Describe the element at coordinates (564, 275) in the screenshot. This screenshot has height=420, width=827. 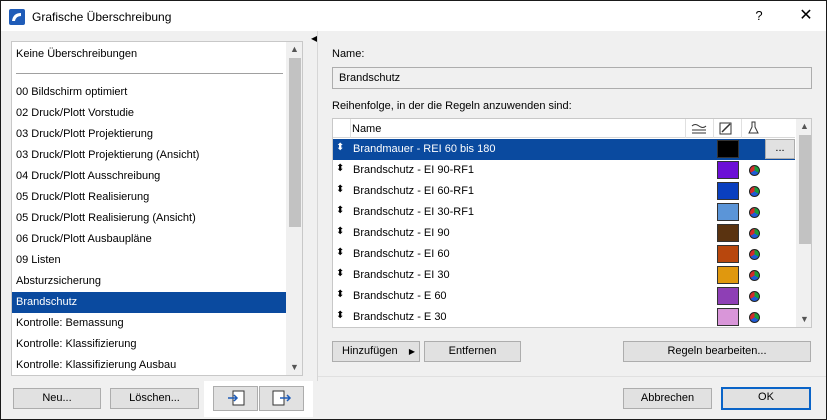
I see `rule-row: ⬍ Brandschutz - EI 30` at that location.